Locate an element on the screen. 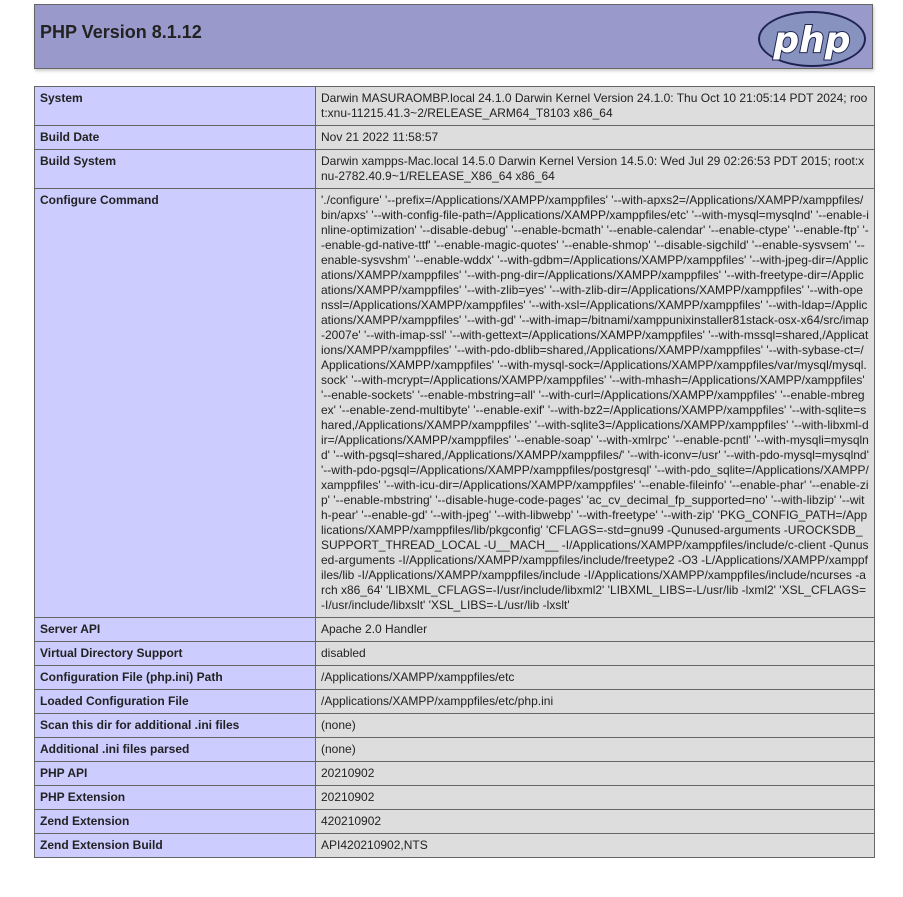 The image size is (903, 897). row-value: 420210902 is located at coordinates (595, 821).